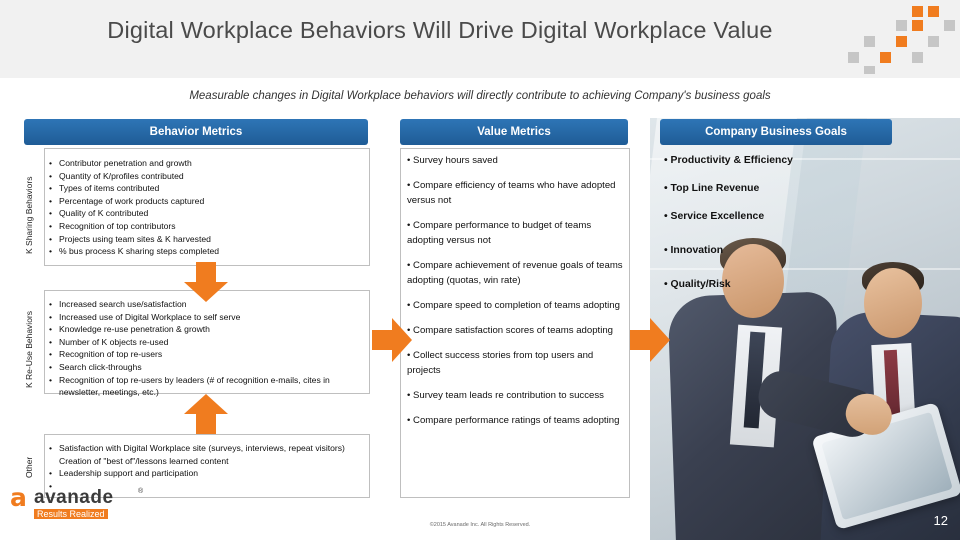  Describe the element at coordinates (480, 525) in the screenshot. I see `copyright-text: ©2015 Avanade Inc. All Rights Reserved.` at that location.